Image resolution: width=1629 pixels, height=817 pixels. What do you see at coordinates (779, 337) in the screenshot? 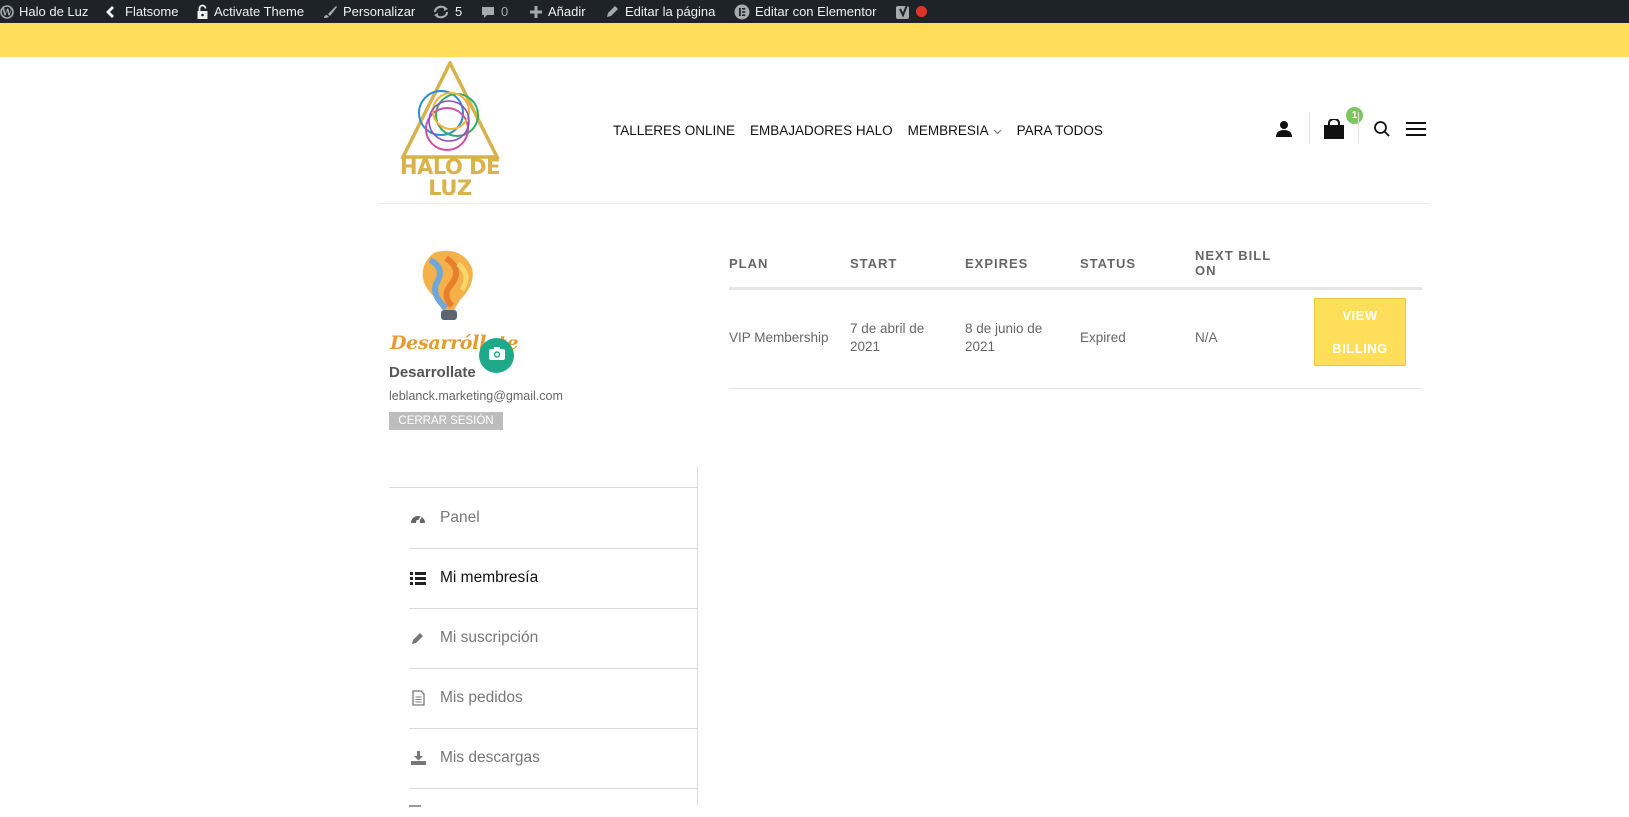
I see `cell-plan: VIP Membership` at bounding box center [779, 337].